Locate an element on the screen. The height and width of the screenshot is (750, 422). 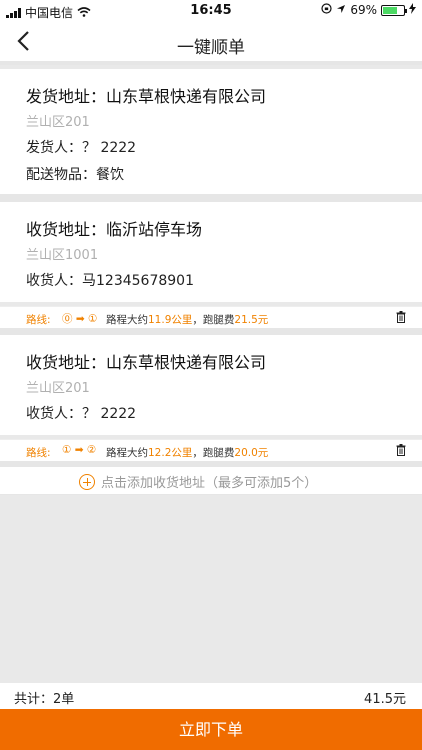
route-info: 路程大约12.2公里，跑腿费20.0元 is located at coordinates (187, 452).